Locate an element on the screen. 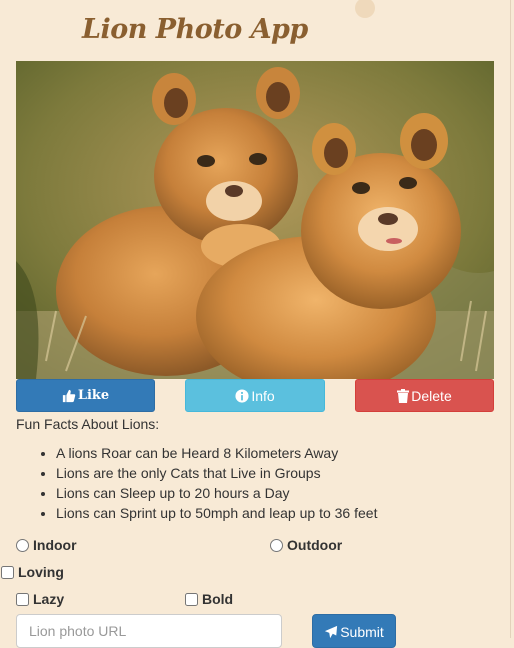 The image size is (514, 648). indoor-option: Indoor is located at coordinates (46, 545).